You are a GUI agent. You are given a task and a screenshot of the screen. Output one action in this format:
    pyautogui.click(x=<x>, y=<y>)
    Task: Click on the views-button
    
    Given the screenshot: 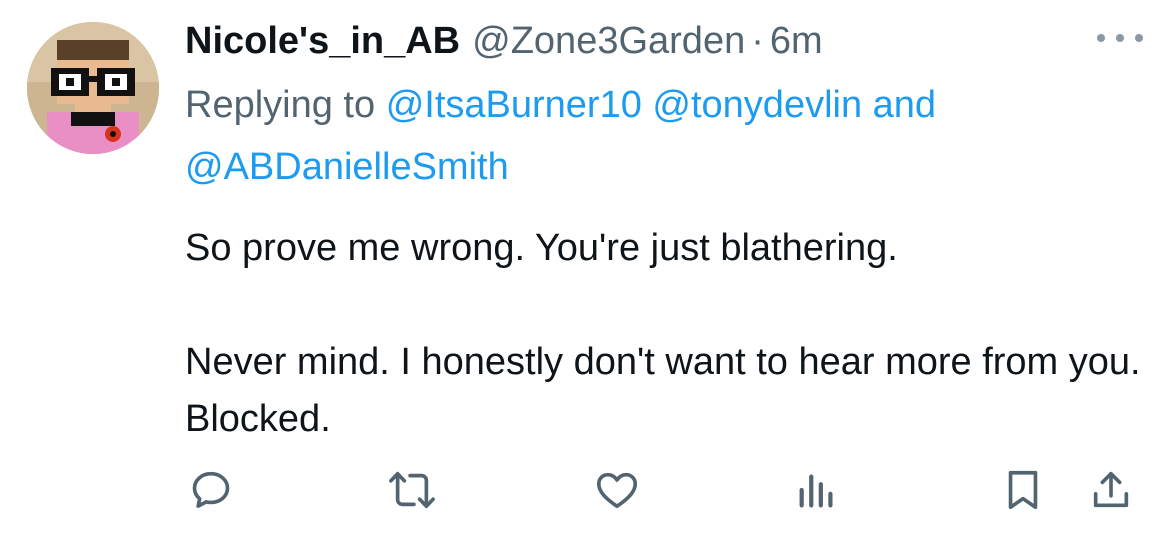 What is the action you would take?
    pyautogui.click(x=817, y=490)
    